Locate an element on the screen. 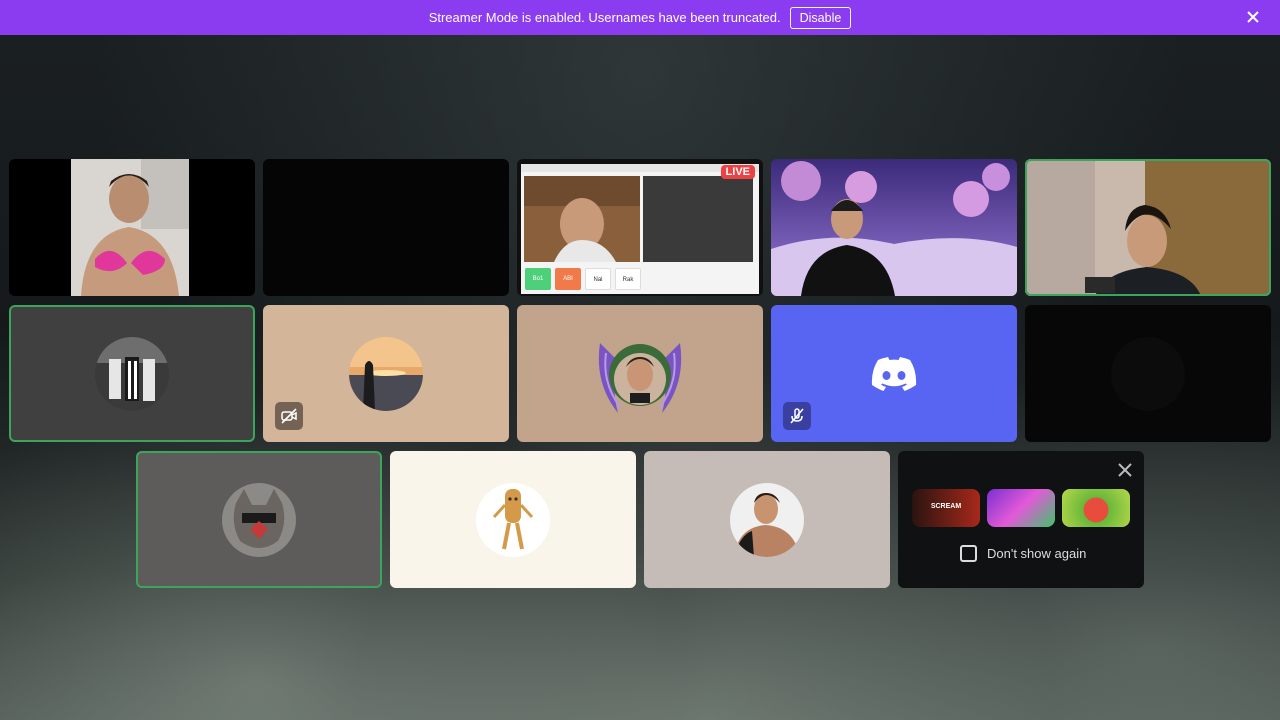  activity-promo-panel: SCREAM Don't show again is located at coordinates (1021, 519).